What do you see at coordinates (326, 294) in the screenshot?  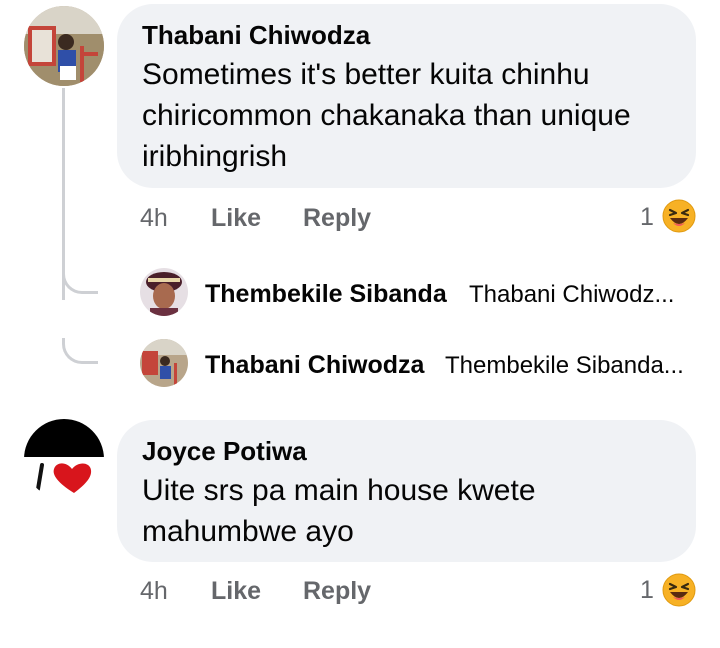 I see `reply-author: Thembekile Sibanda` at bounding box center [326, 294].